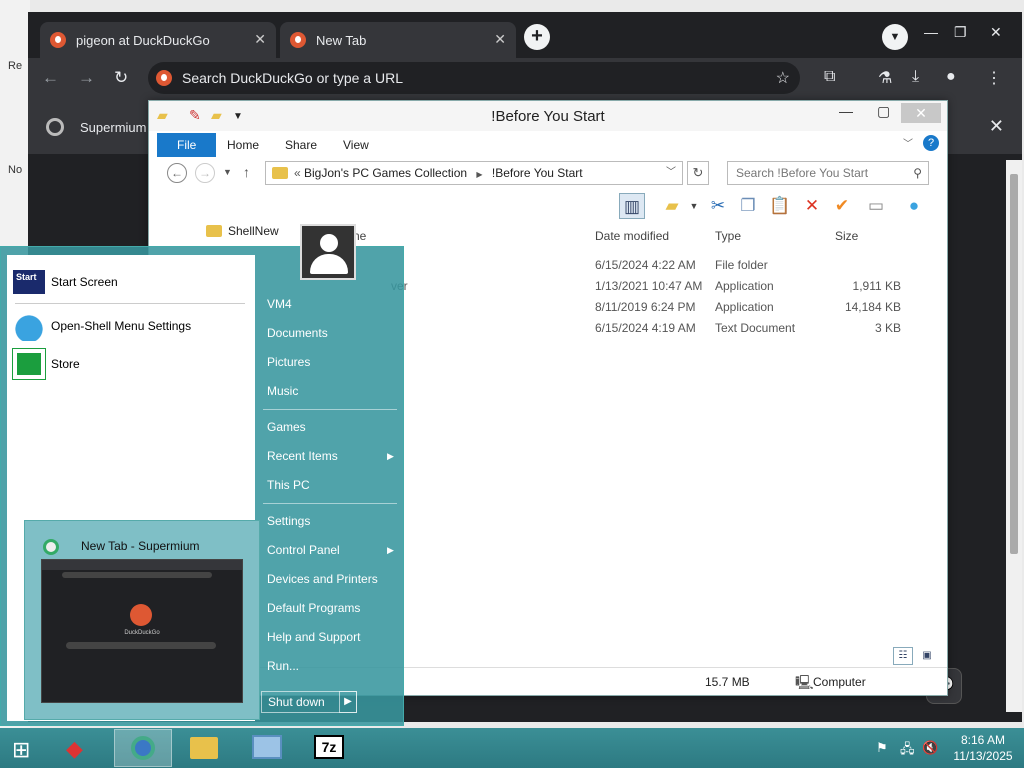 This screenshot has height=768, width=1024. What do you see at coordinates (914, 206) in the screenshot?
I see `open-shell-icon: ●` at bounding box center [914, 206].